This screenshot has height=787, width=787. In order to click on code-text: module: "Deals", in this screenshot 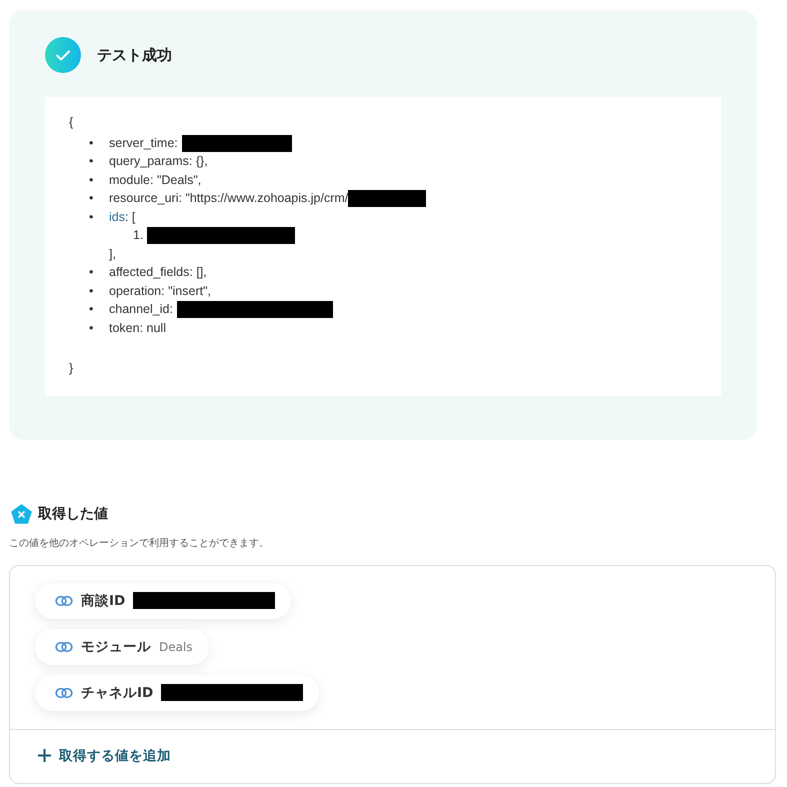, I will do `click(155, 179)`.